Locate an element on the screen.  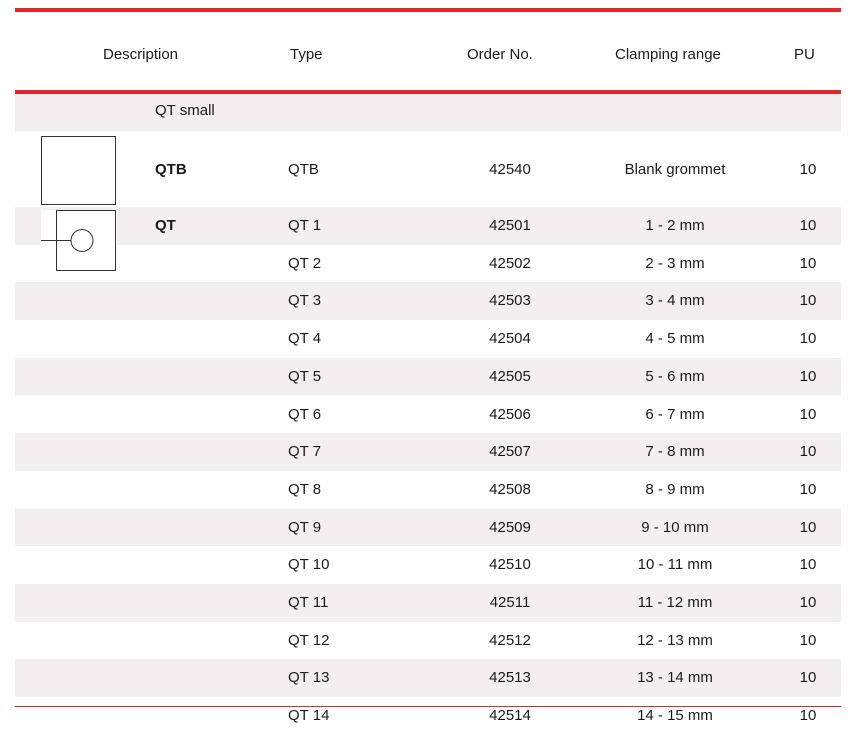
header-order-no: Order No. is located at coordinates (500, 54).